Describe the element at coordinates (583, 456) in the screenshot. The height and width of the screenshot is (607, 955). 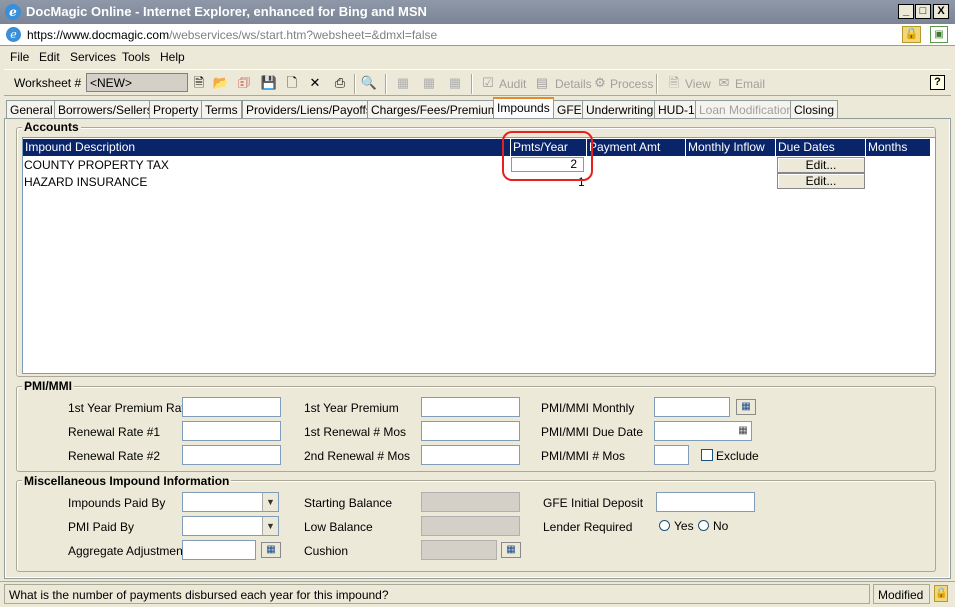
I see `pmi-num-mos-label: PMI/MMI # Mos` at that location.